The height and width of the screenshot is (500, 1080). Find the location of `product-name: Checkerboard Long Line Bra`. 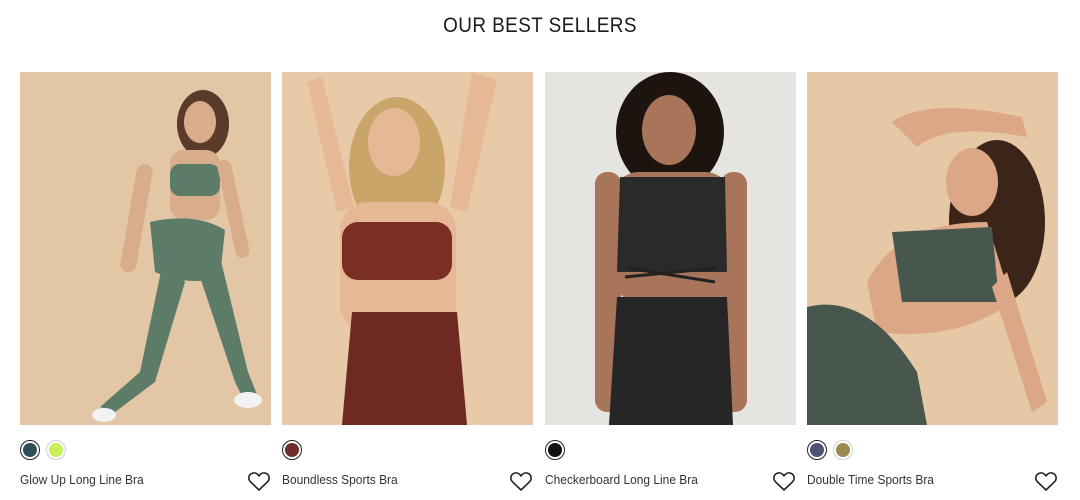

product-name: Checkerboard Long Line Bra is located at coordinates (621, 479).